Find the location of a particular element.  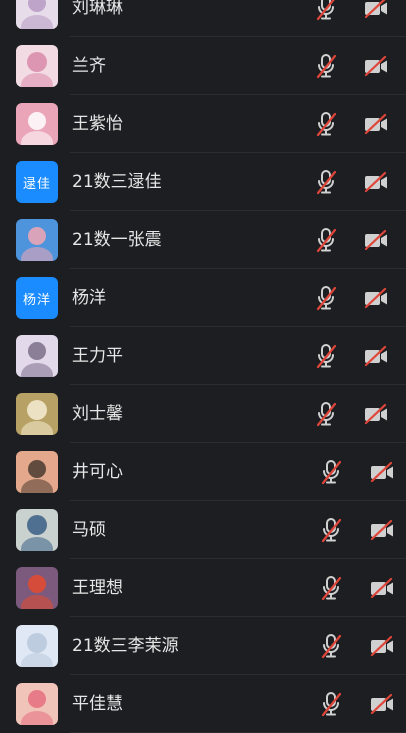

participant-name: 马硕 is located at coordinates (89, 530).